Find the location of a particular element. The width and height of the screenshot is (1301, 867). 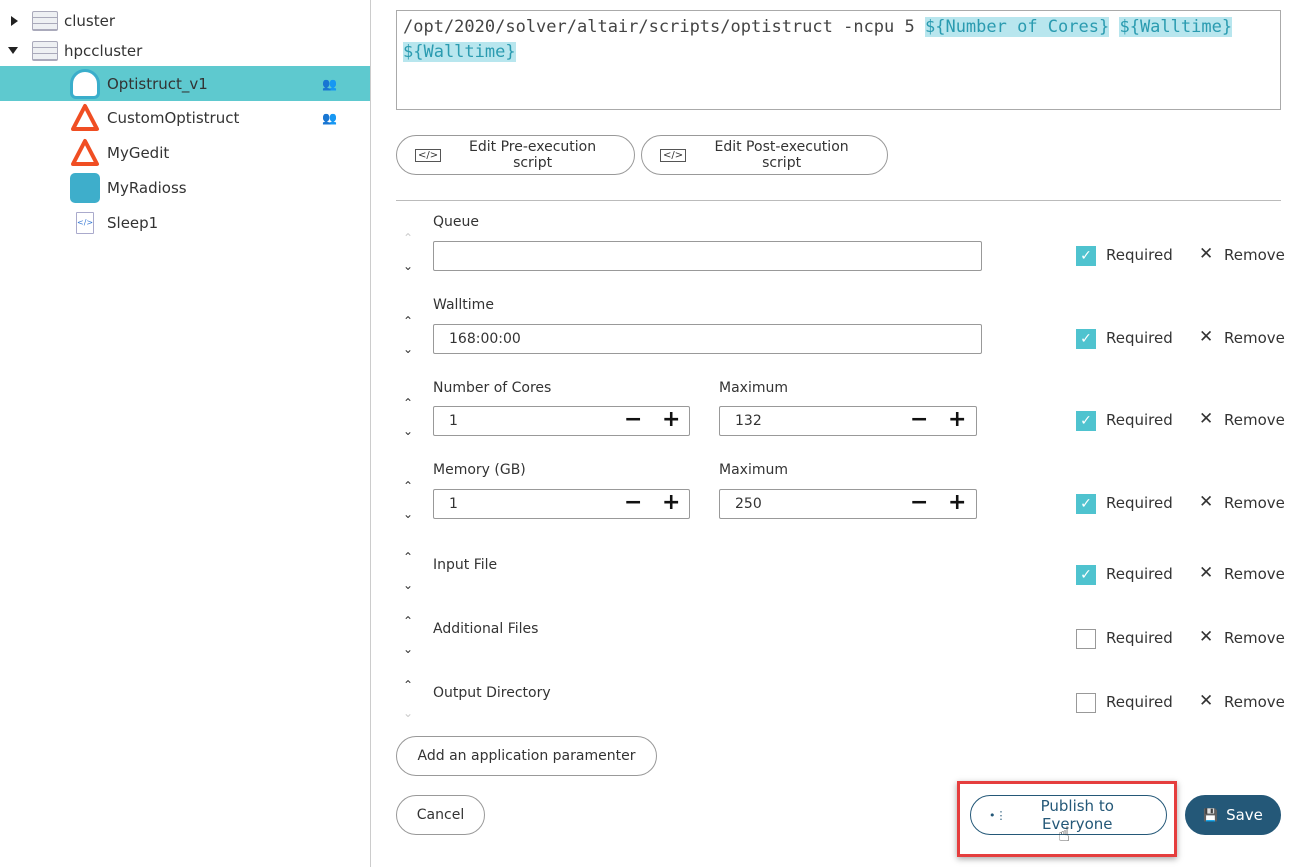

button-label: Edit Pre-execution script is located at coordinates (533, 155).